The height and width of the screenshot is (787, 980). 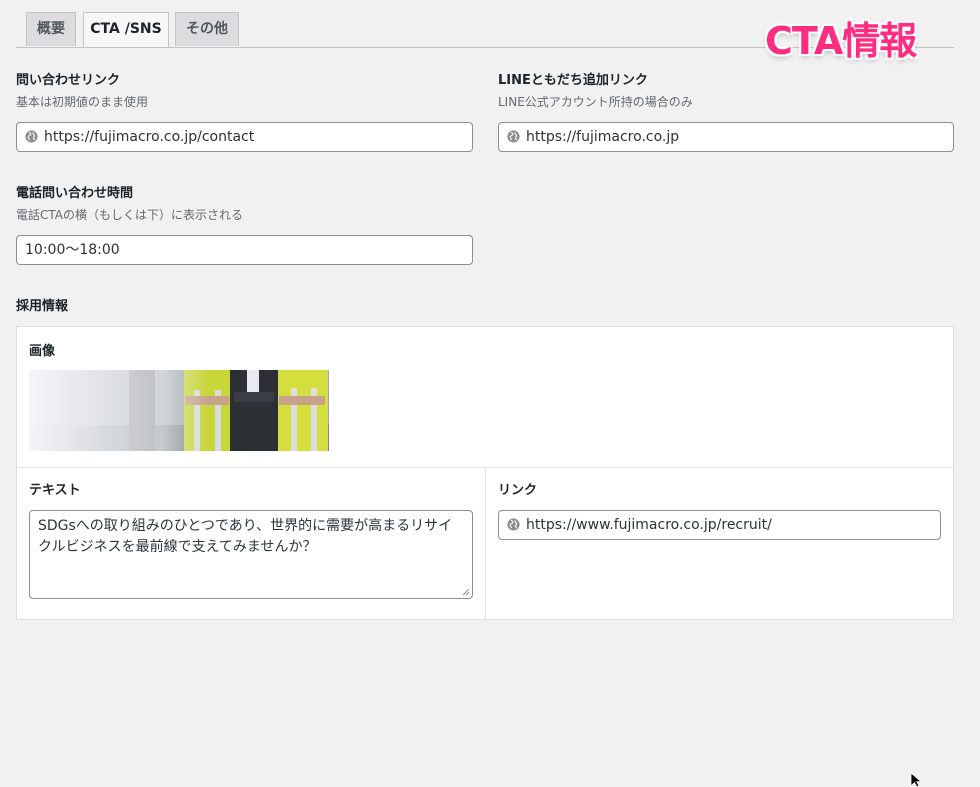 What do you see at coordinates (518, 490) in the screenshot?
I see `recruit-link-label: リンク` at bounding box center [518, 490].